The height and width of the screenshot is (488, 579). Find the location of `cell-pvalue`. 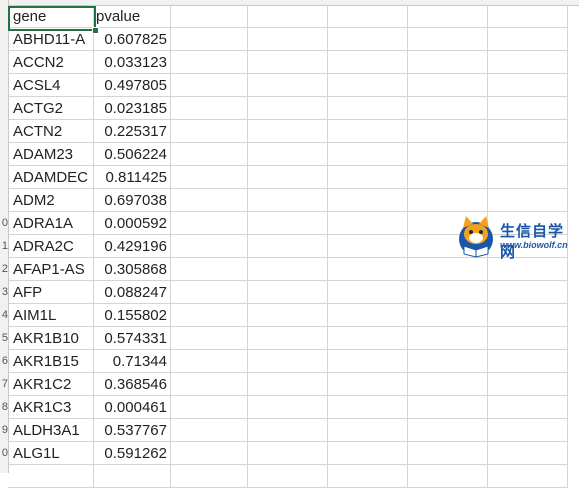

cell-pvalue is located at coordinates (132, 476).